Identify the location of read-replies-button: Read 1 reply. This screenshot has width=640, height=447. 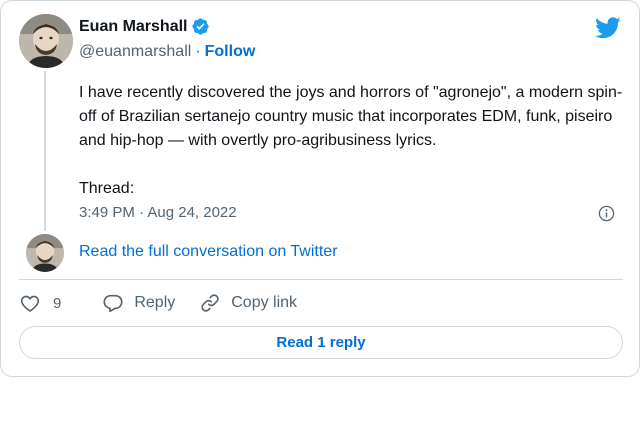
(321, 342).